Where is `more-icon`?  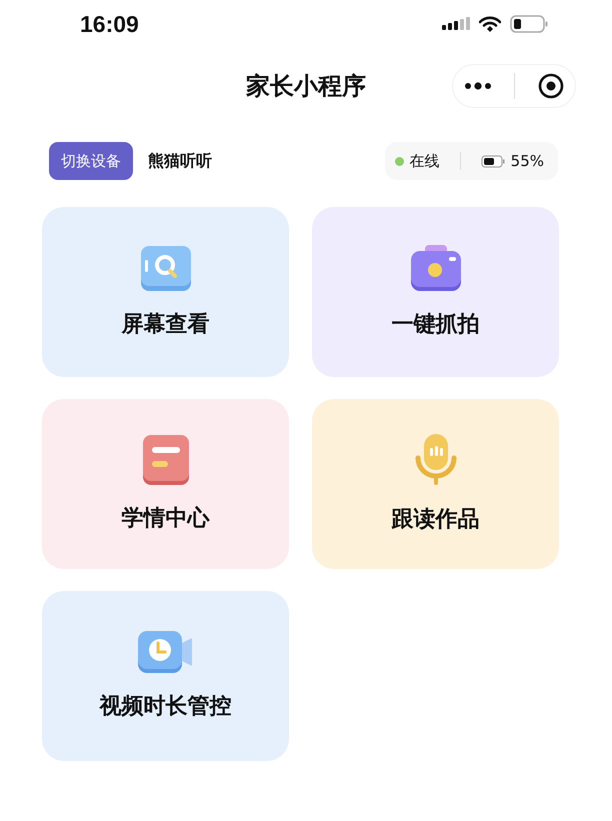 more-icon is located at coordinates (478, 86).